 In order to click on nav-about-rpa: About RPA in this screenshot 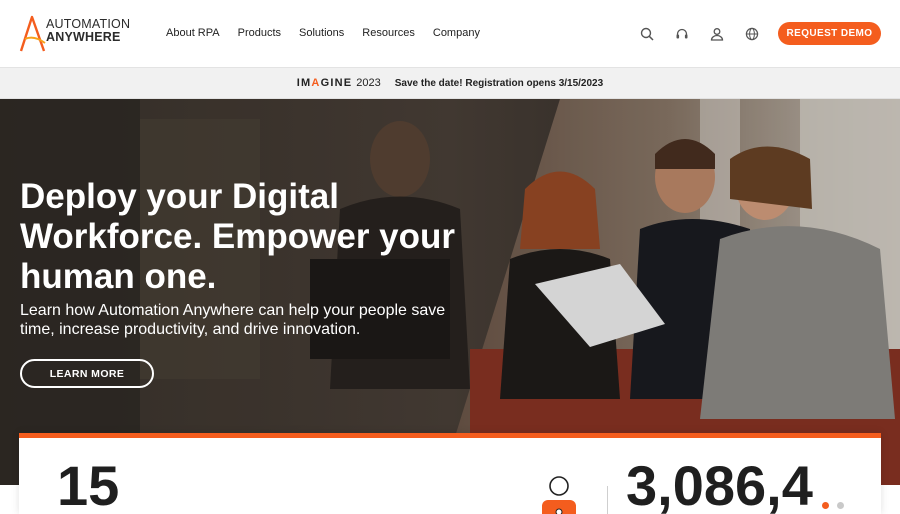, I will do `click(193, 33)`.